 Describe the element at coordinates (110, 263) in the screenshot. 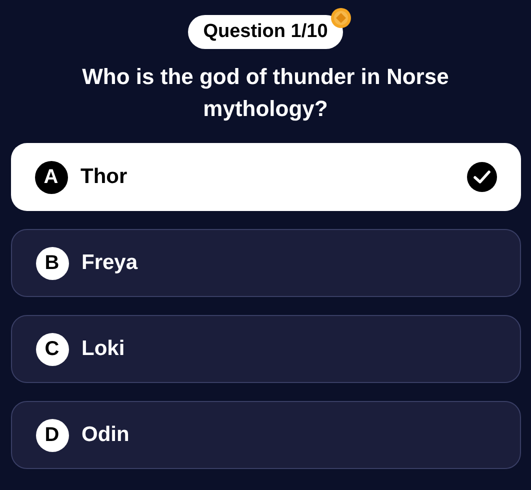

I see `option-label: Freya` at that location.